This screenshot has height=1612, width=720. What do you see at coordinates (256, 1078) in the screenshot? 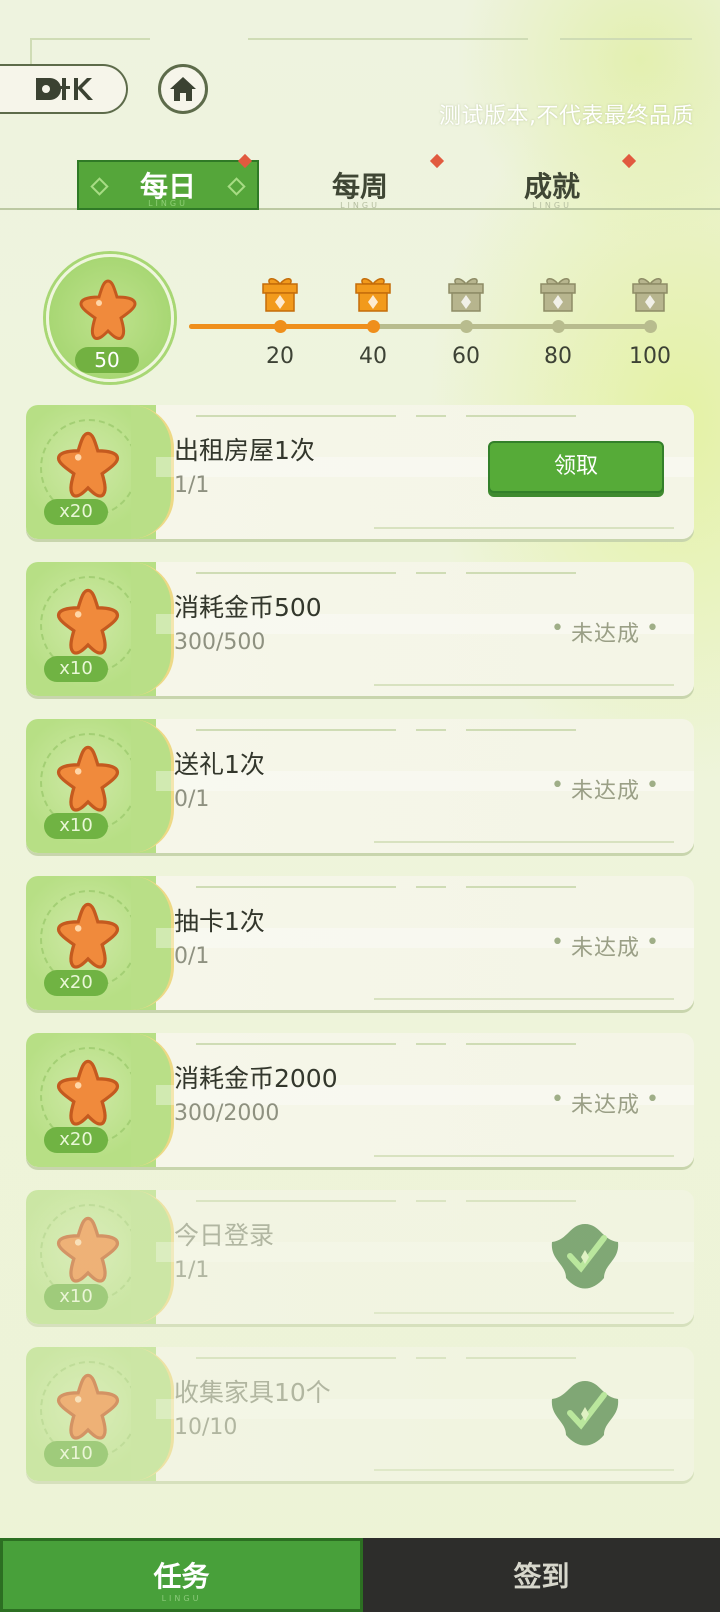
I see `task-title: 消耗金币2000` at bounding box center [256, 1078].